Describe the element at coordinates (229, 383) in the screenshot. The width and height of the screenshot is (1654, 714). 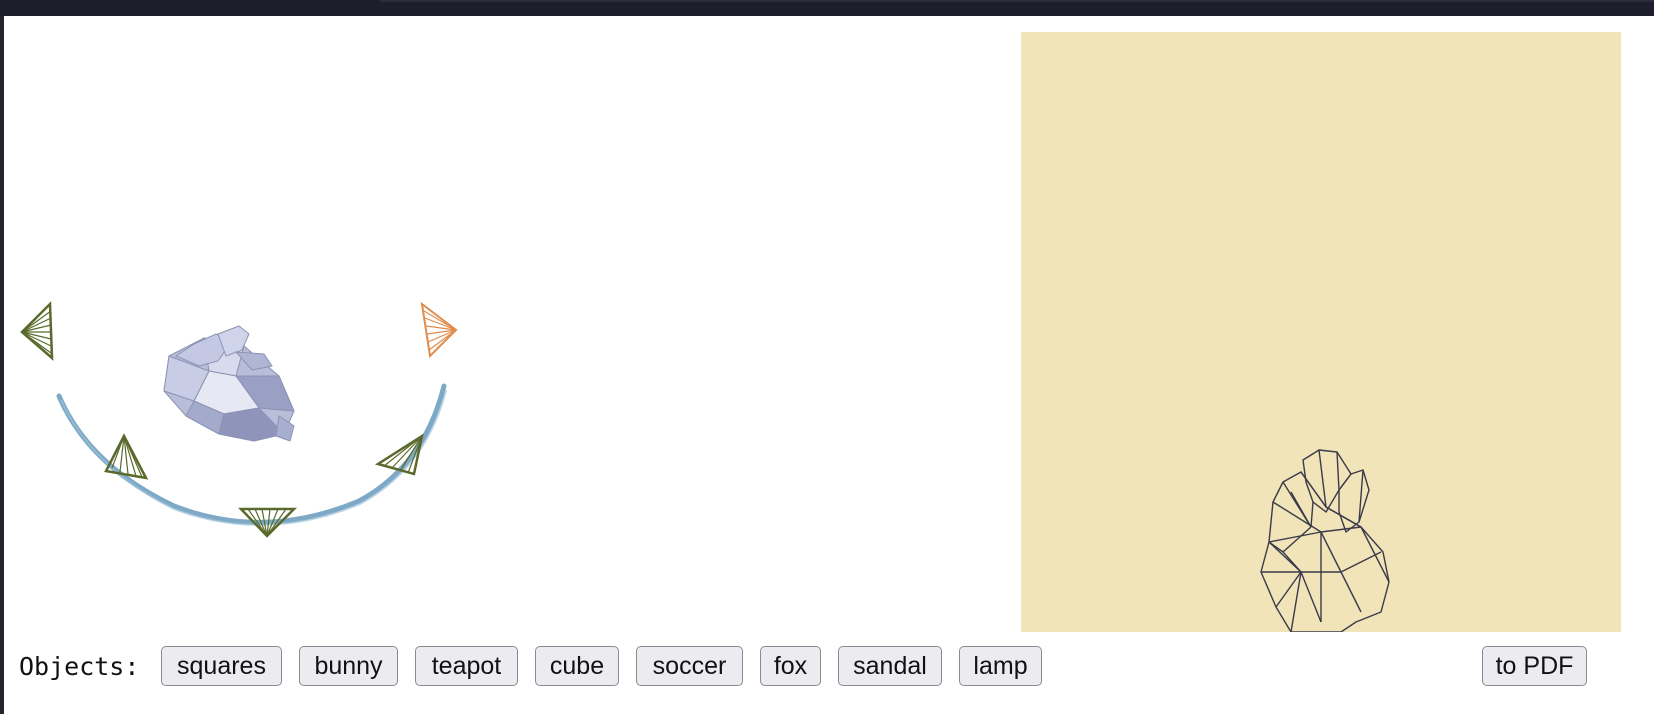
I see `bunny-3d-model` at that location.